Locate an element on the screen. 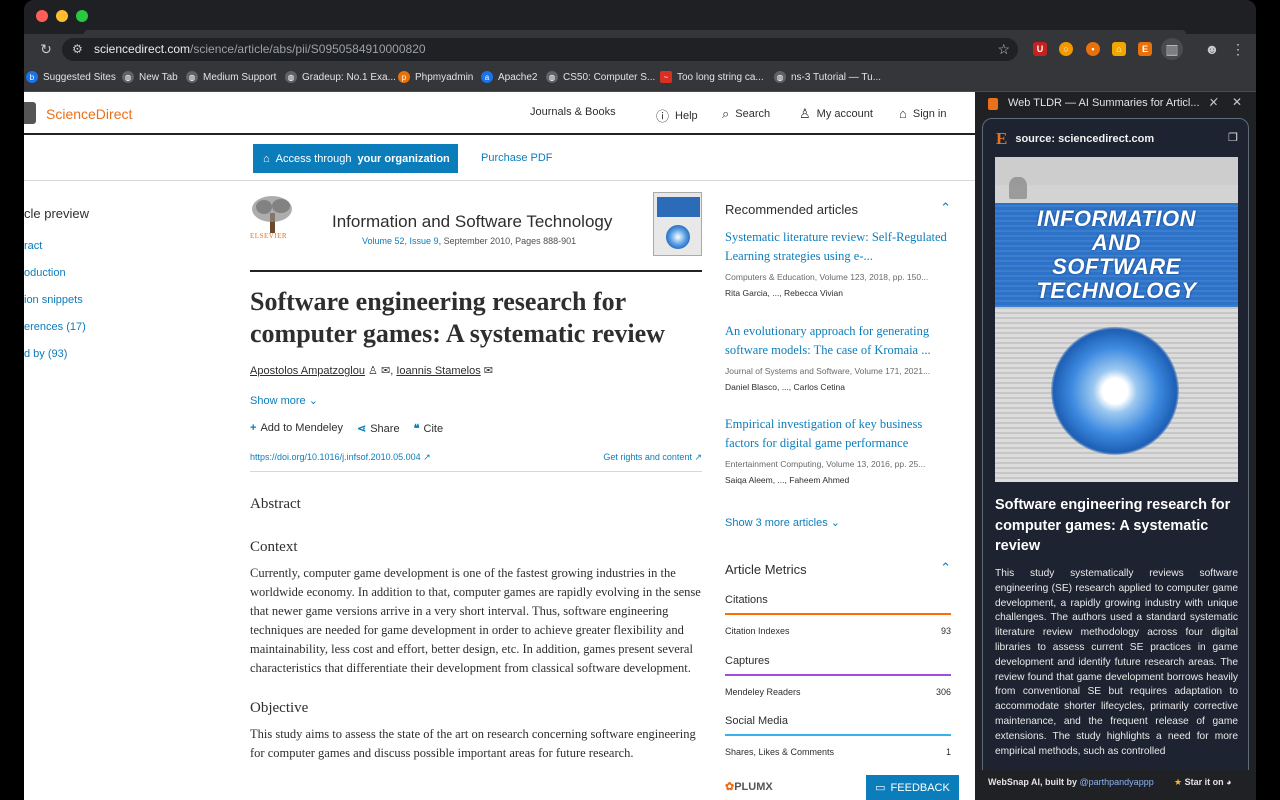 The image size is (1280, 800). bookmark-star-icon: ☆ is located at coordinates (1003, 49).